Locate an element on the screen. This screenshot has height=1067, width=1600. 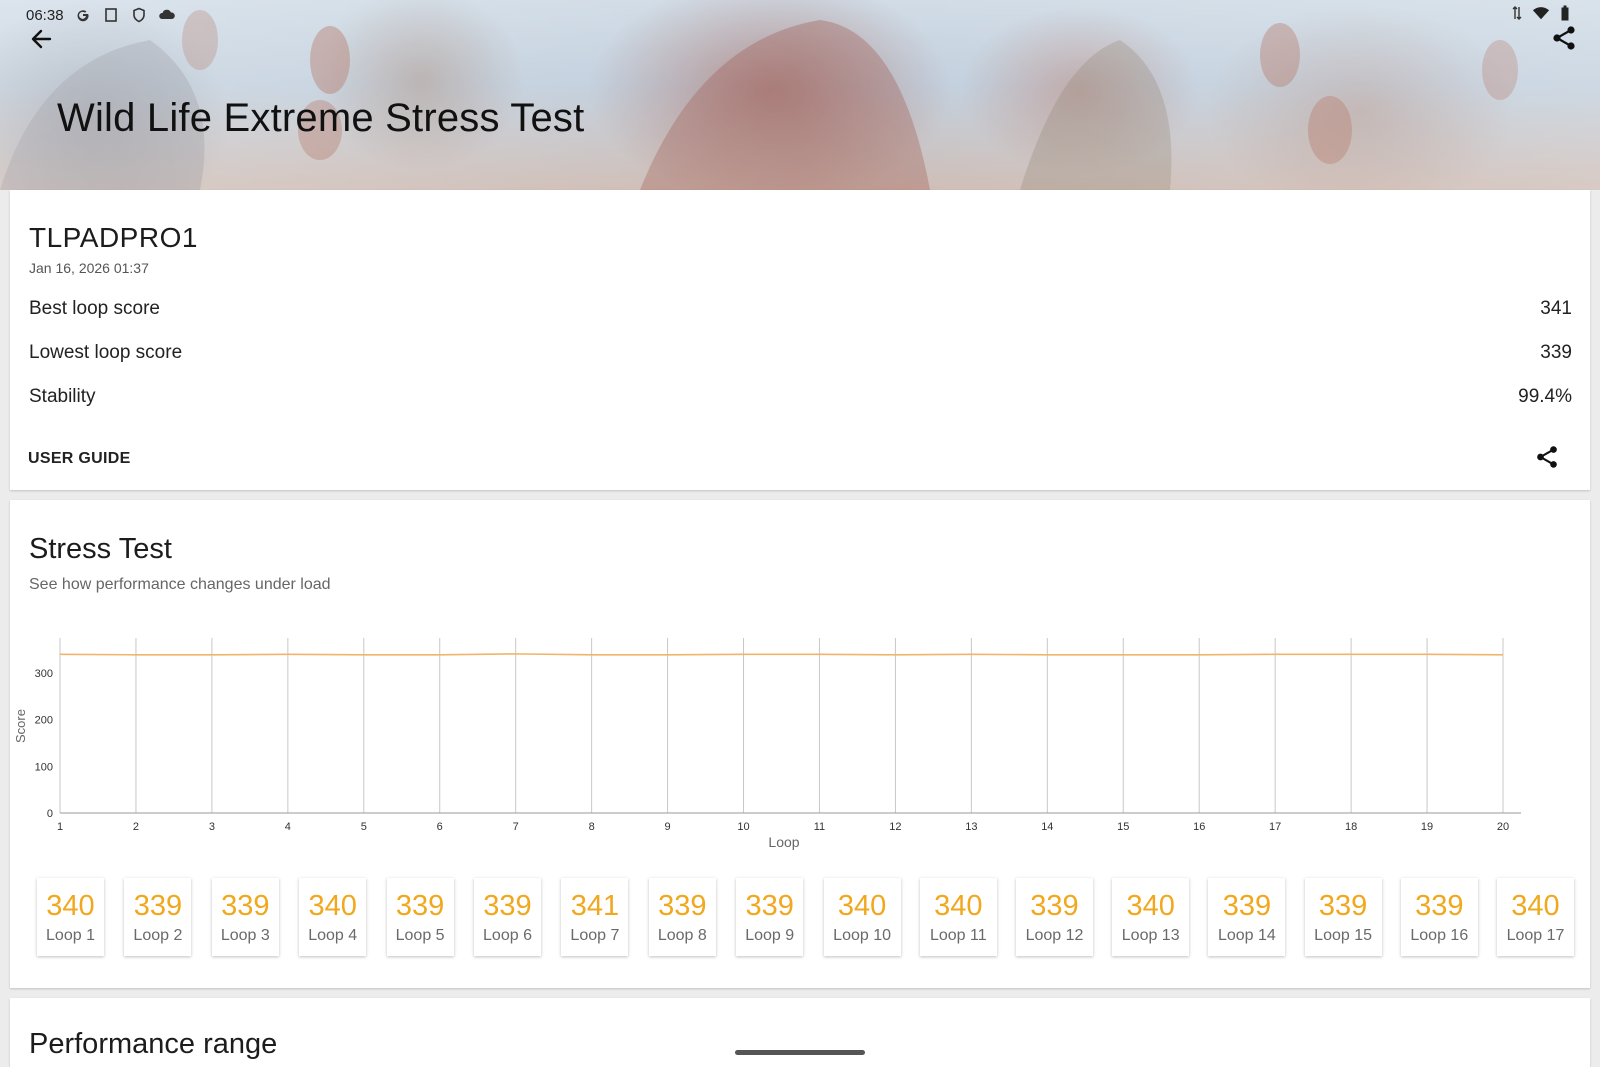
status-time: 06:38 is located at coordinates (45, 15).